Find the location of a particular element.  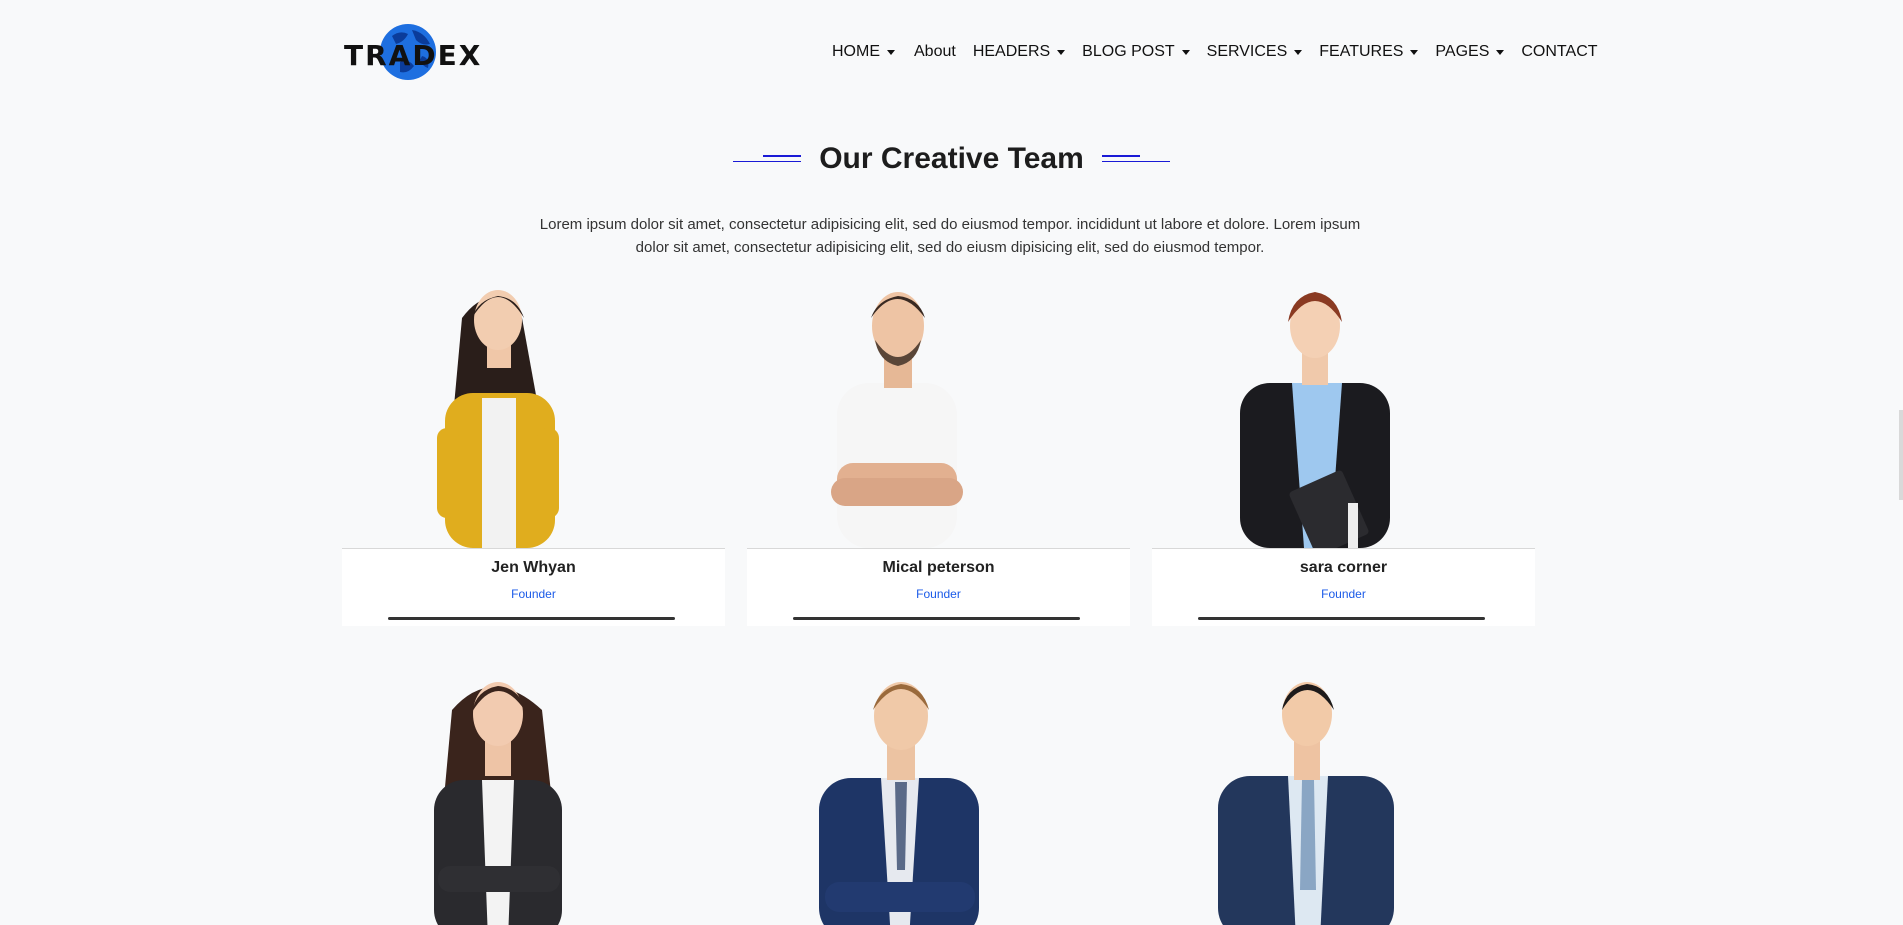

nav-contact: CONTACT is located at coordinates (1559, 52).